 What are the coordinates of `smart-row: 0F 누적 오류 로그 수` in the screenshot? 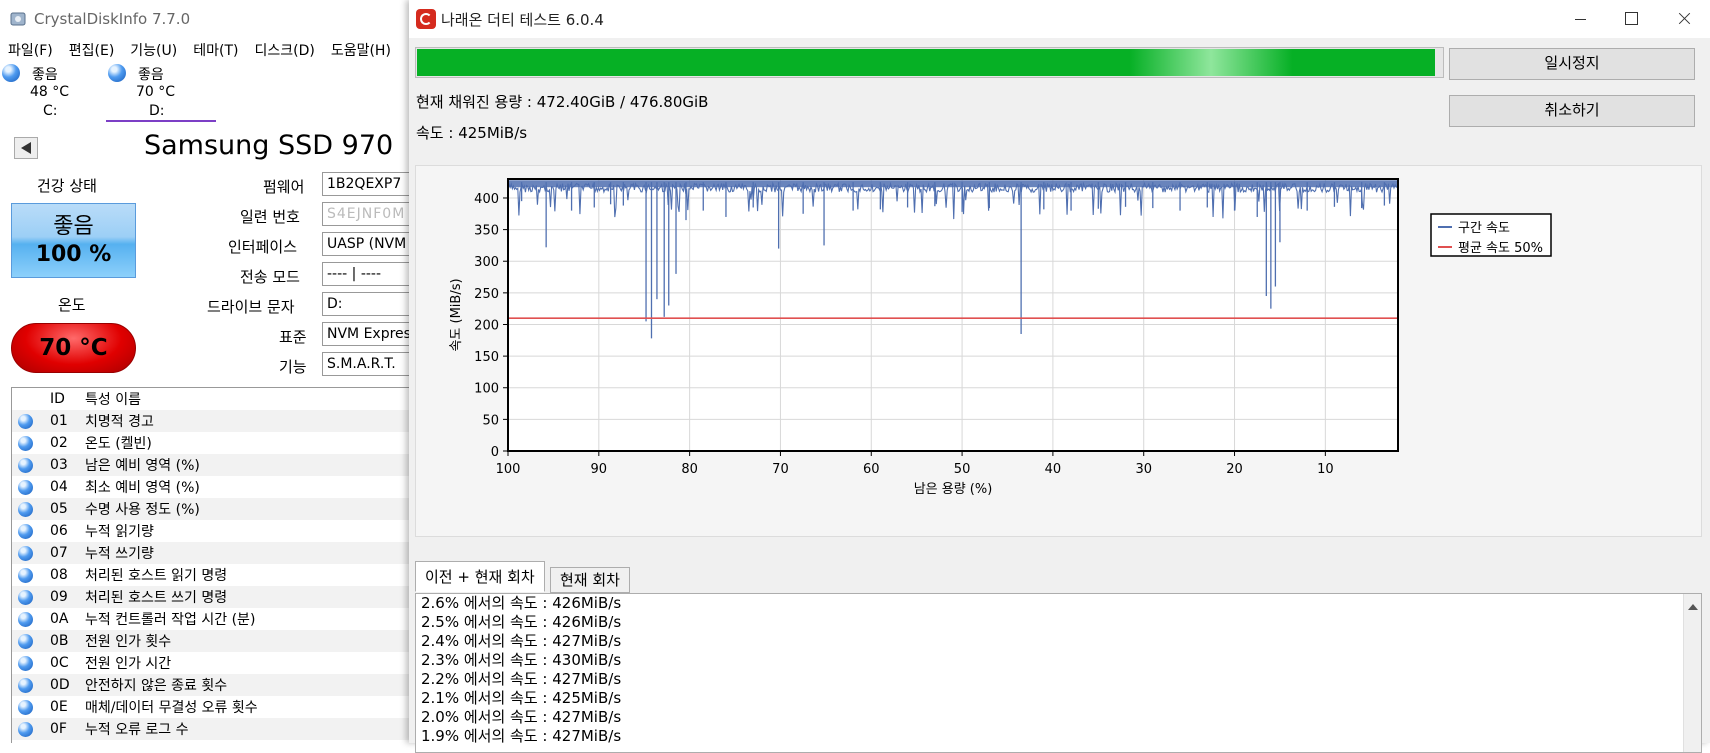 It's located at (211, 729).